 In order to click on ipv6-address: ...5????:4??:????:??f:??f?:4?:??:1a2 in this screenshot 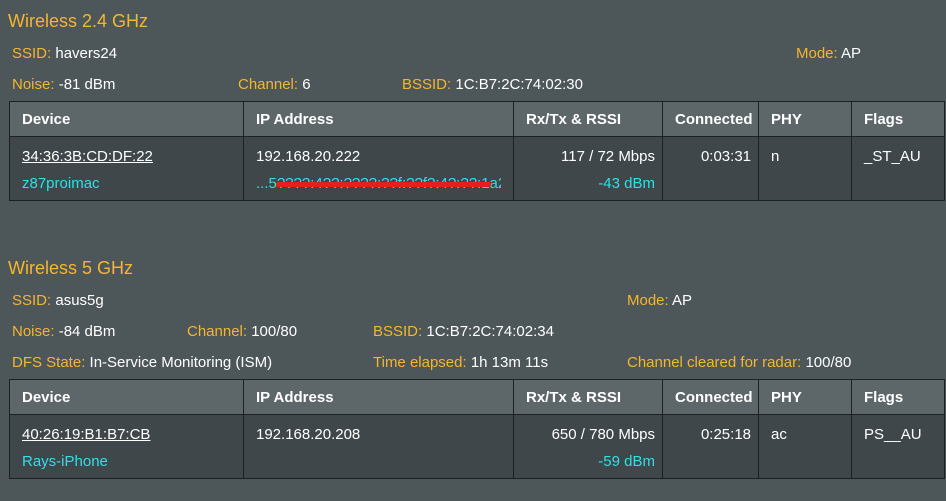, I will do `click(378, 183)`.